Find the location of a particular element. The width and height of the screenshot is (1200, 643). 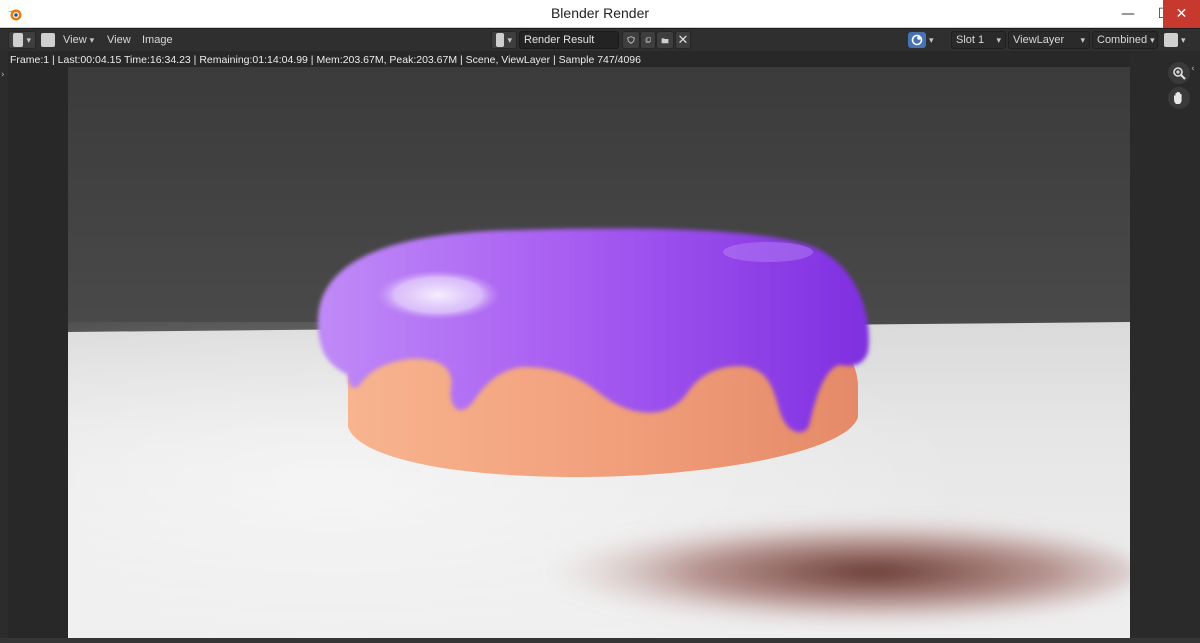

image-channels-icon is located at coordinates (1171, 40).